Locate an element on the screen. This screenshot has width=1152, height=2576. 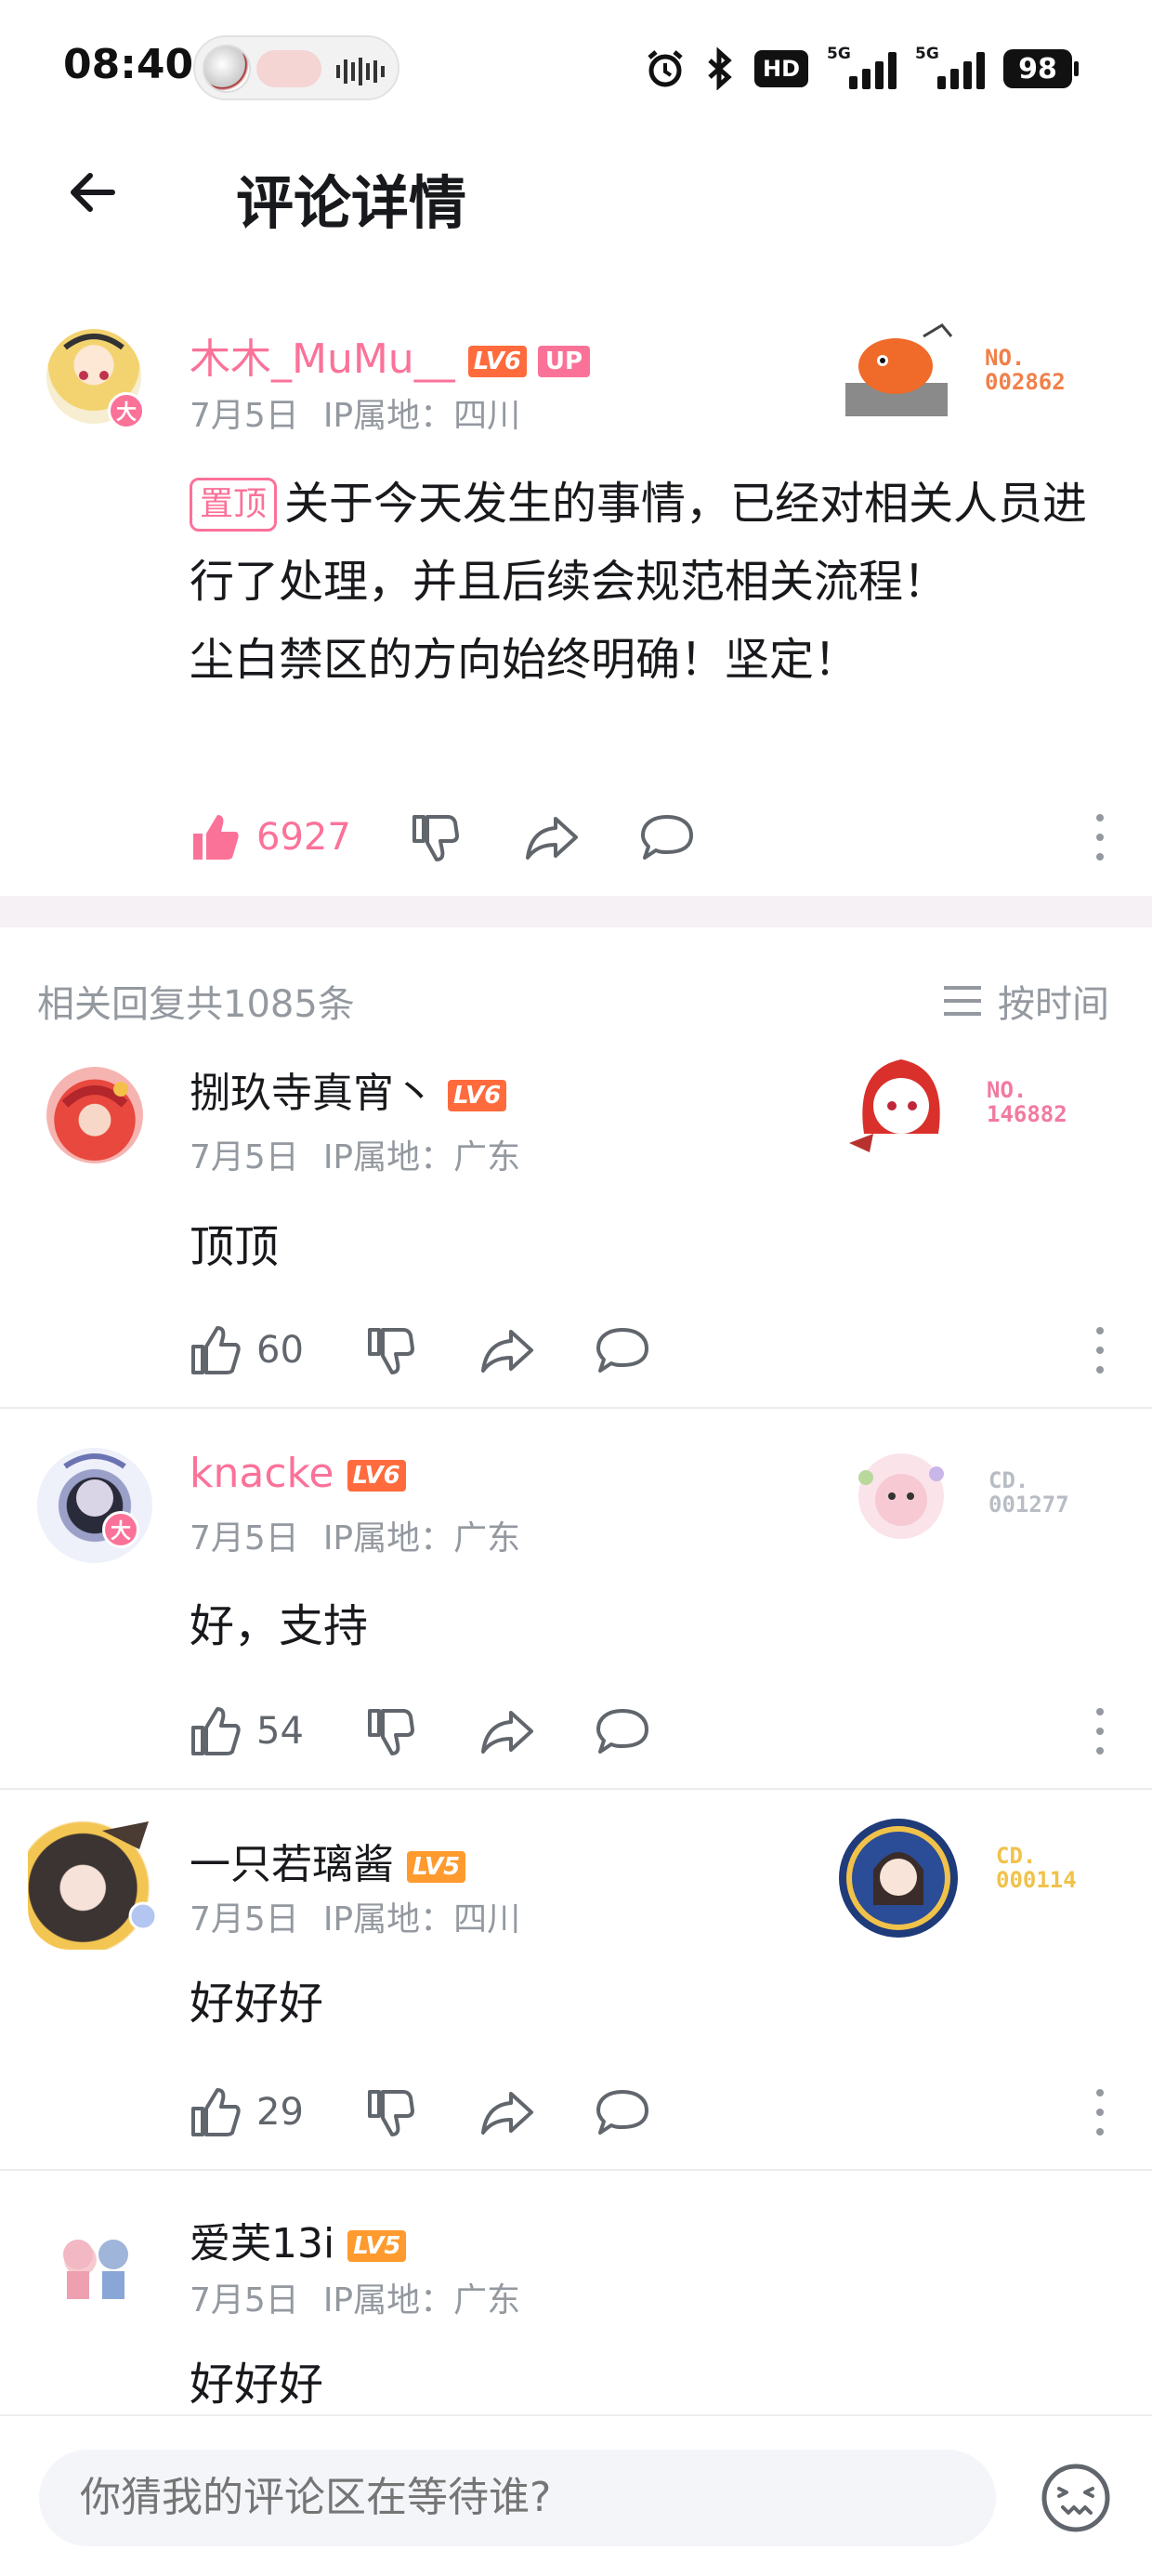
reply-username: 爱芙13i LV5 is located at coordinates (298, 2239).